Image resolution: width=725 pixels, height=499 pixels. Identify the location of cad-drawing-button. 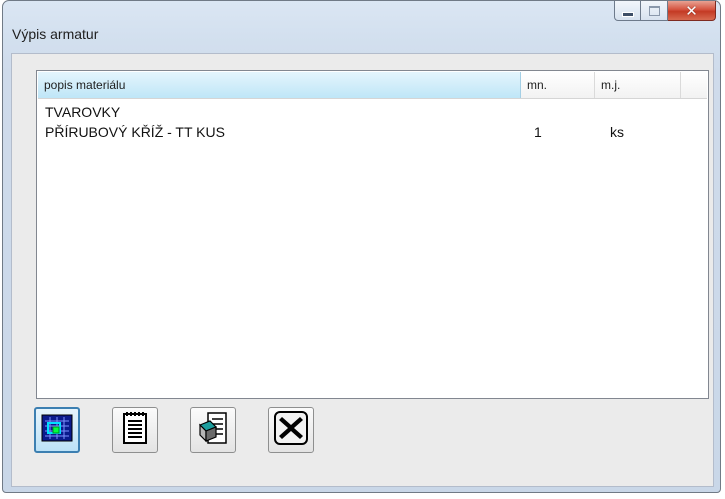
(57, 430).